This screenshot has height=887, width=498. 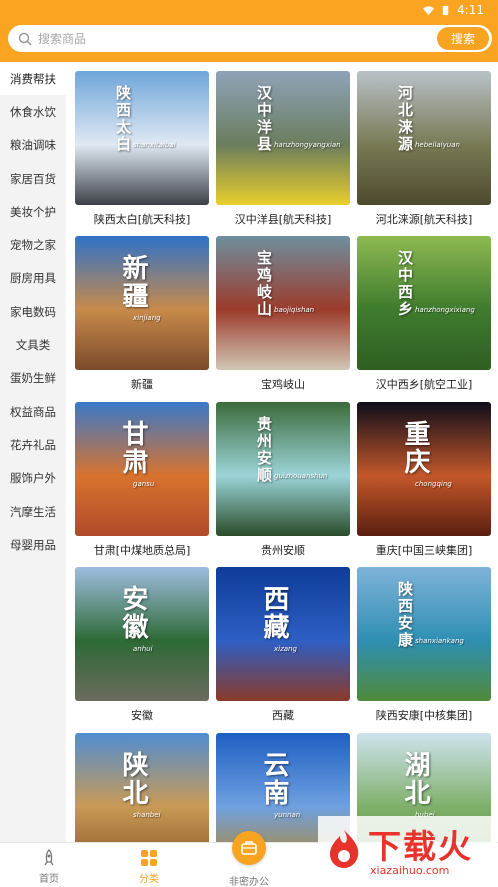 What do you see at coordinates (405, 284) in the screenshot?
I see `image-caption: 汉中西乡` at bounding box center [405, 284].